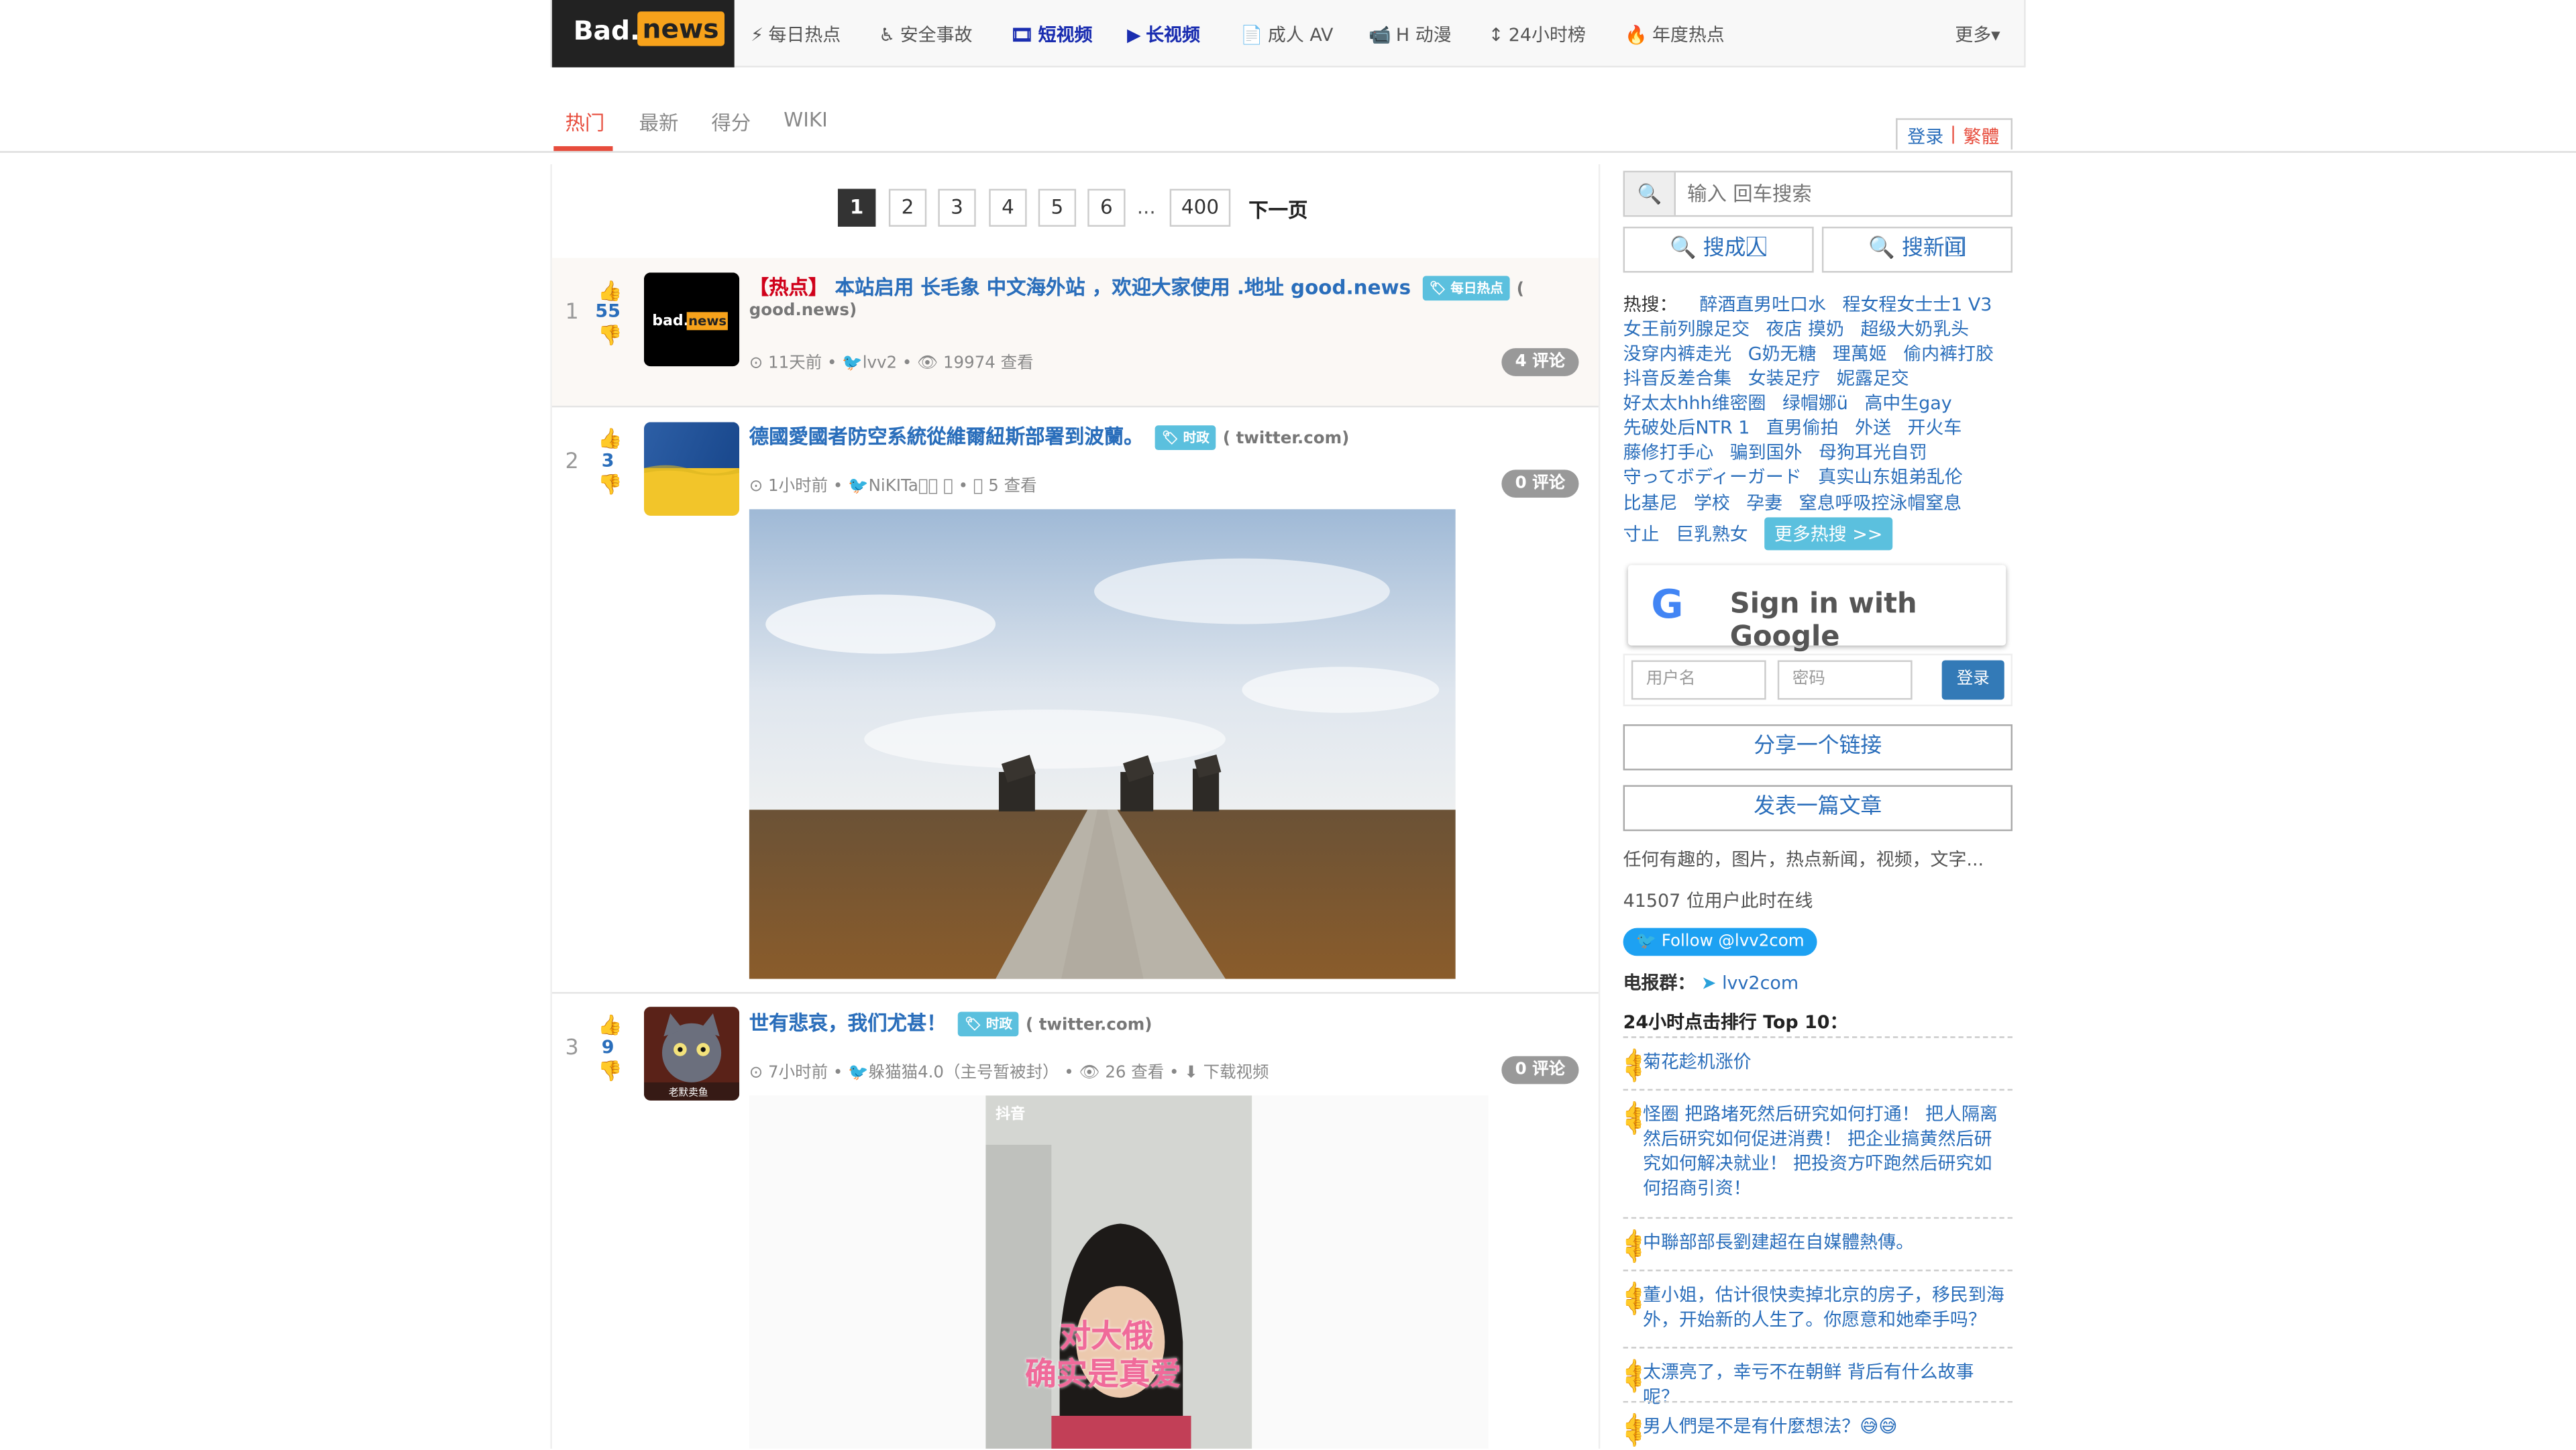 This screenshot has width=2576, height=1450. I want to click on post-thumbnail: bad. news, so click(692, 319).